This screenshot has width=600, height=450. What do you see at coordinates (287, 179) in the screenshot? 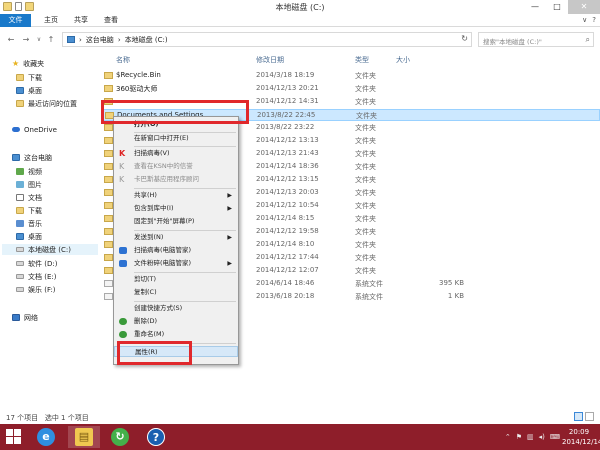
I see `file-date: 2014/12/12 13:15` at bounding box center [287, 179].